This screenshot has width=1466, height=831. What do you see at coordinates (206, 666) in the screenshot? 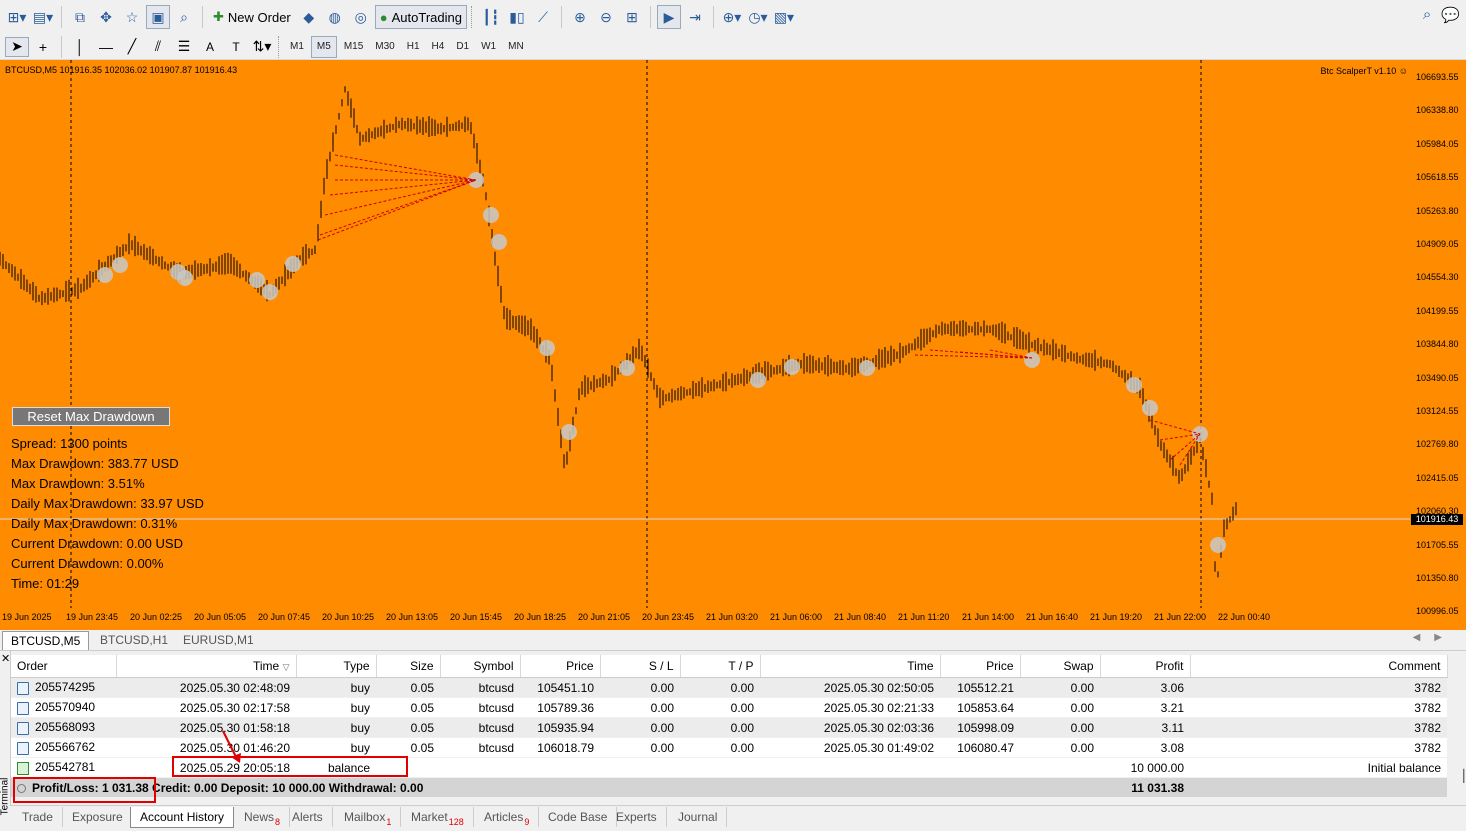
I see `col-header-time: Time ▽` at bounding box center [206, 666].